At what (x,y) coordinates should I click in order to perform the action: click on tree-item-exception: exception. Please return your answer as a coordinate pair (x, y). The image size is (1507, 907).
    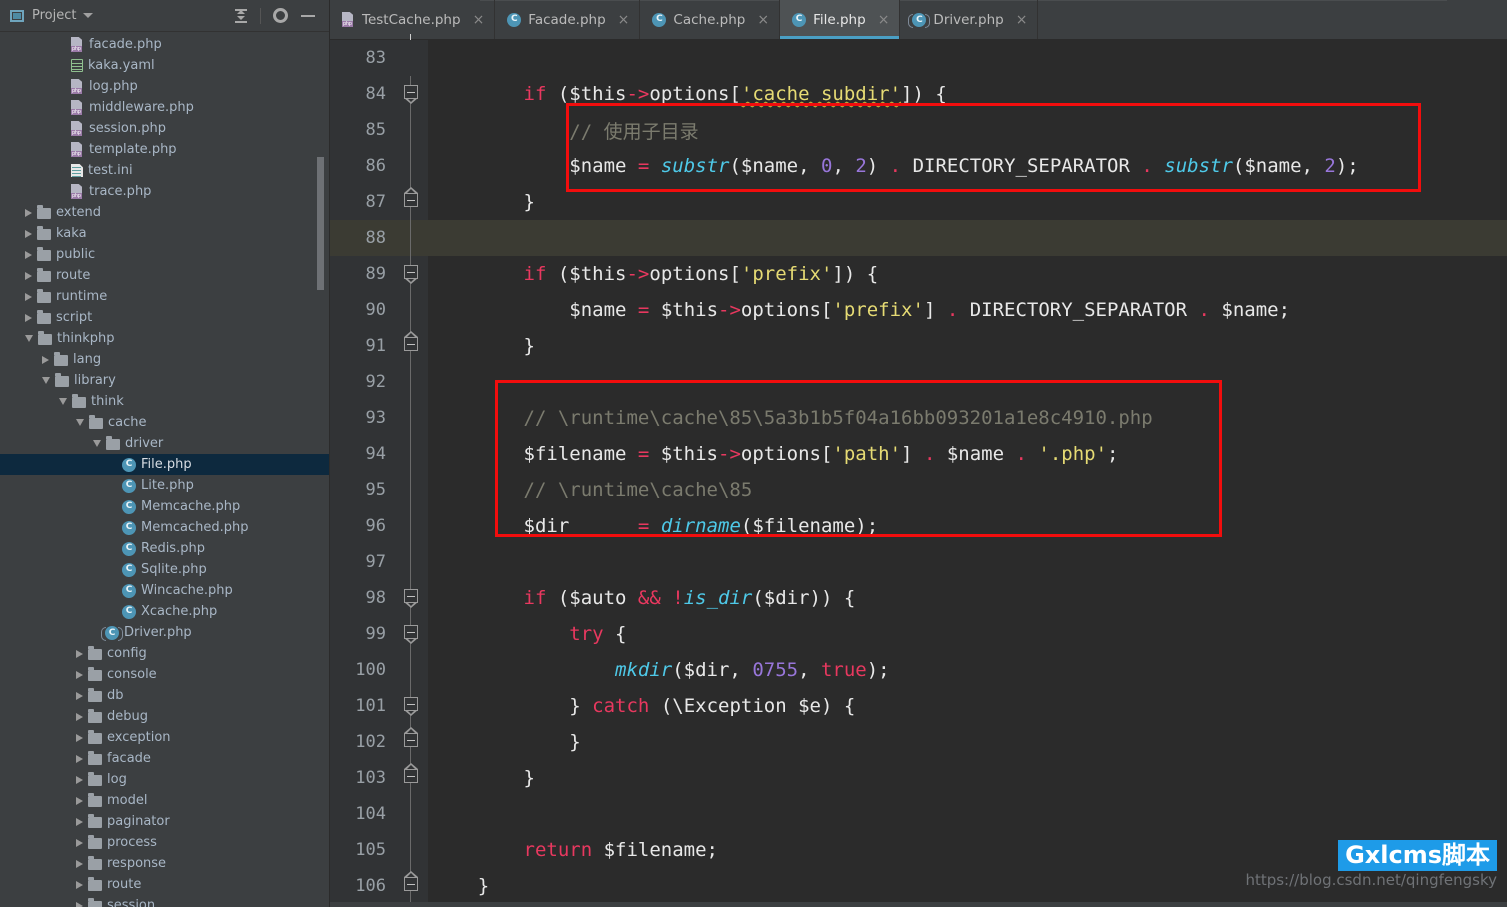
    Looking at the image, I should click on (164, 737).